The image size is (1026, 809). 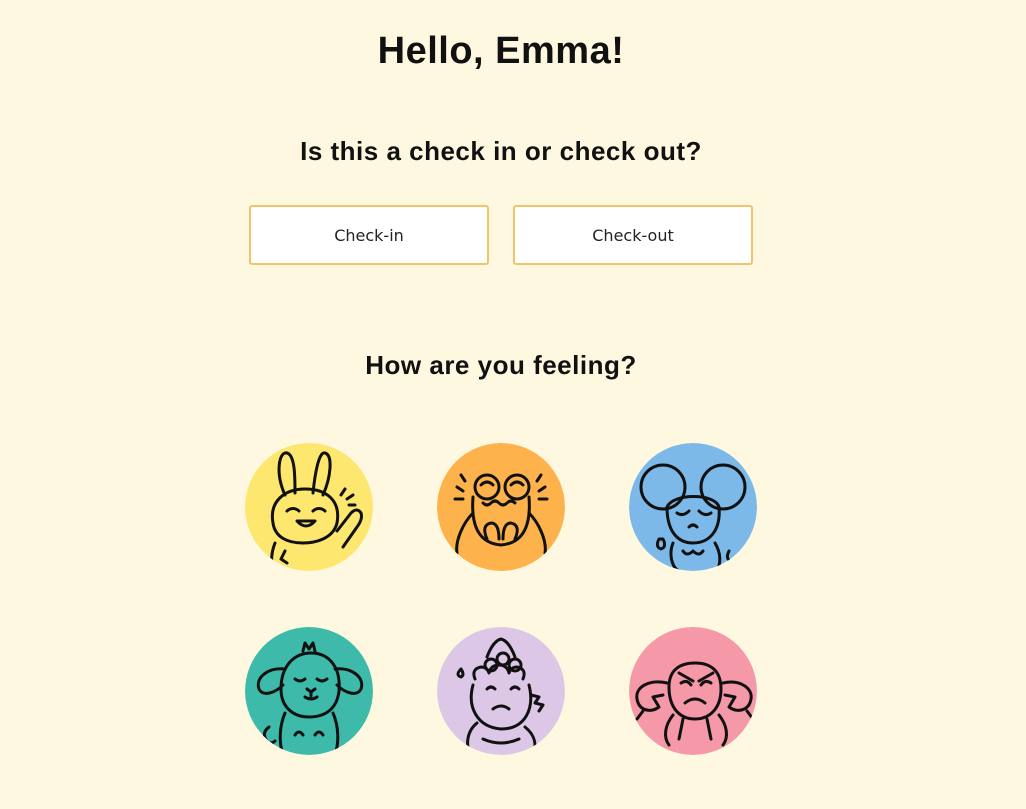 I want to click on mood-worried-dino, so click(x=501, y=691).